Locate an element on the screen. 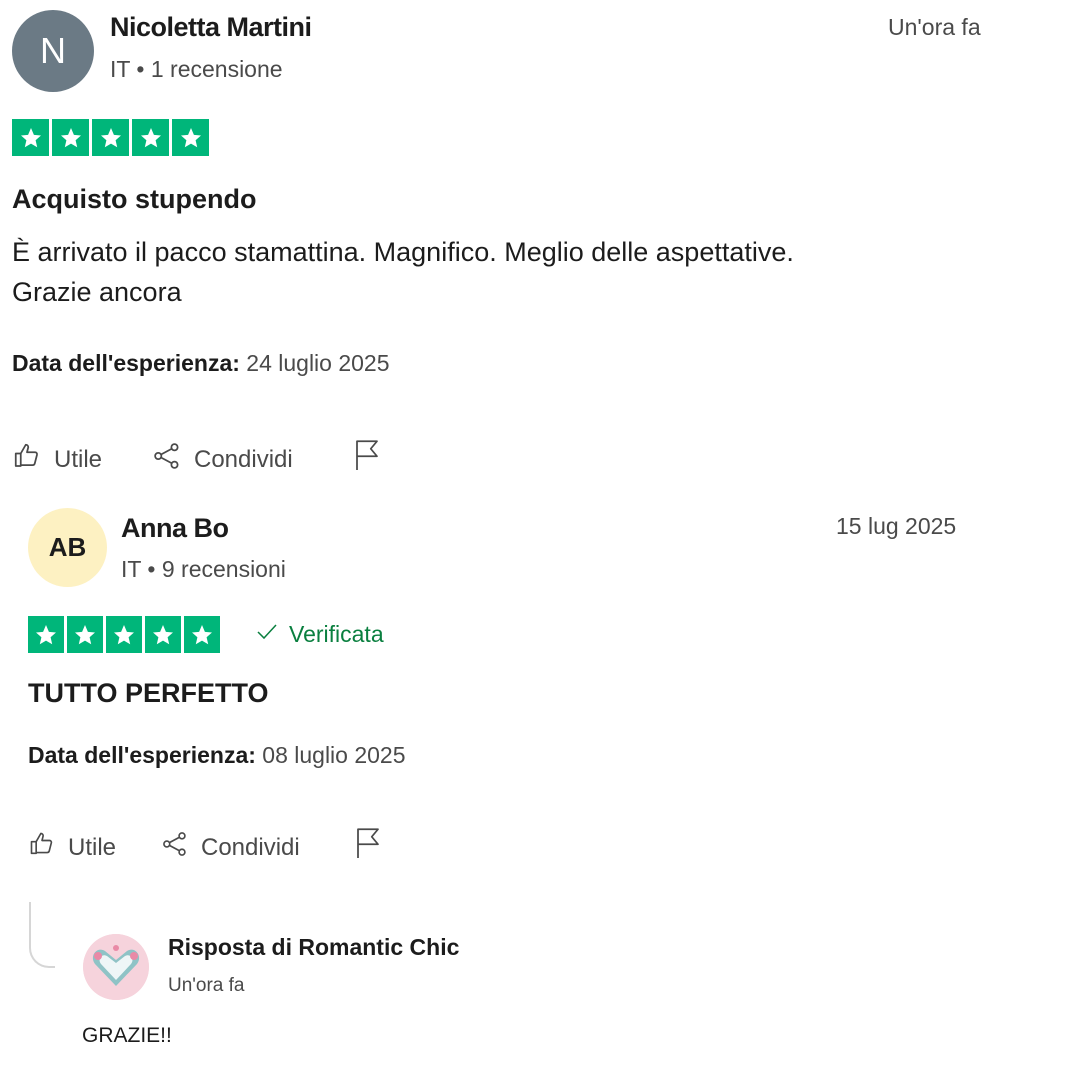 This screenshot has height=1080, width=1080. reviewer-avatar: N is located at coordinates (53, 51).